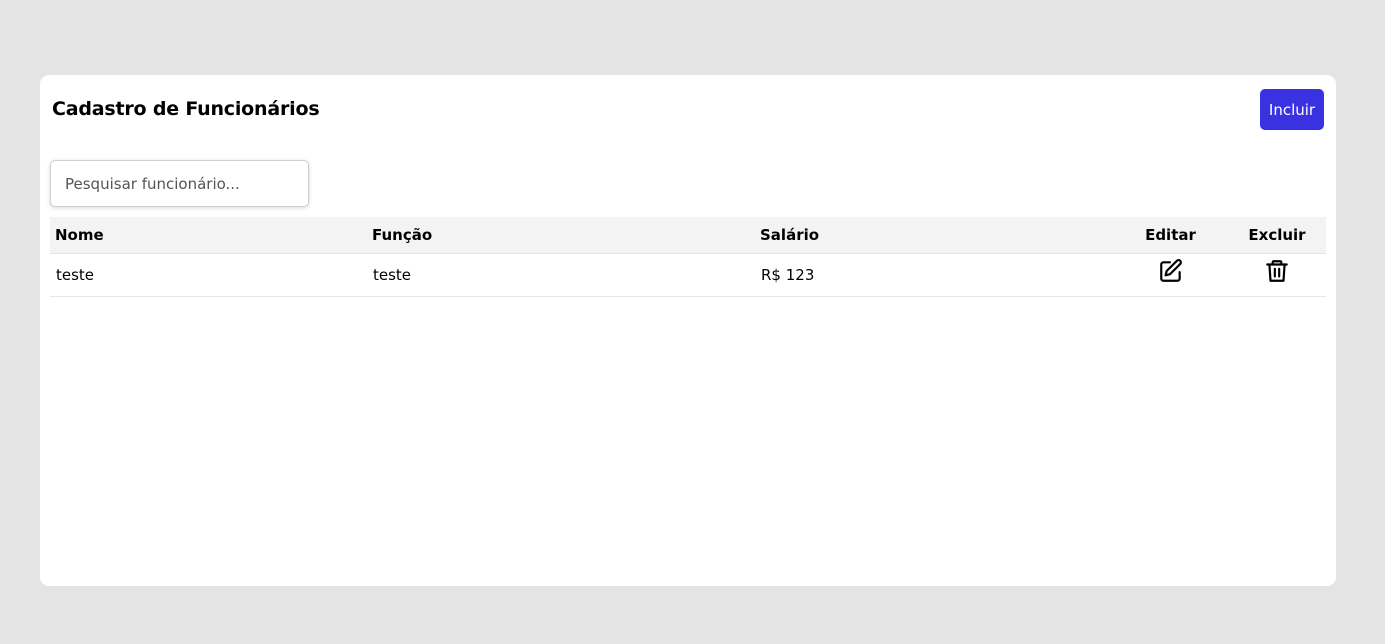 This screenshot has height=644, width=1385. Describe the element at coordinates (1171, 271) in the screenshot. I see `edit-icon` at that location.